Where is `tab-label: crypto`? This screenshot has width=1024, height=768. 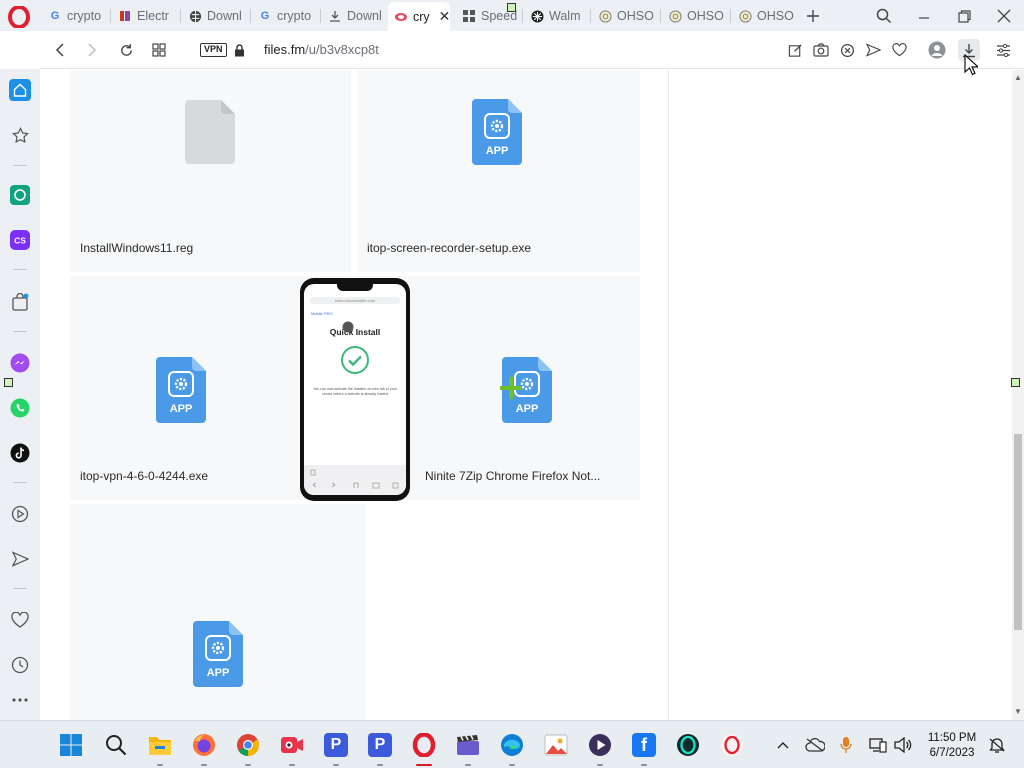 tab-label: crypto is located at coordinates (84, 16).